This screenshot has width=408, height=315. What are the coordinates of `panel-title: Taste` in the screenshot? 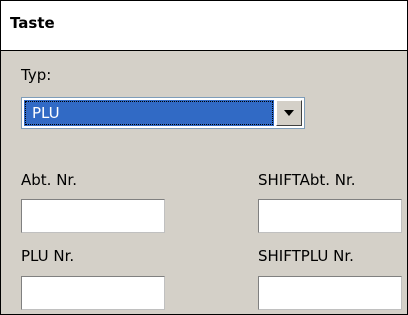 It's located at (32, 23).